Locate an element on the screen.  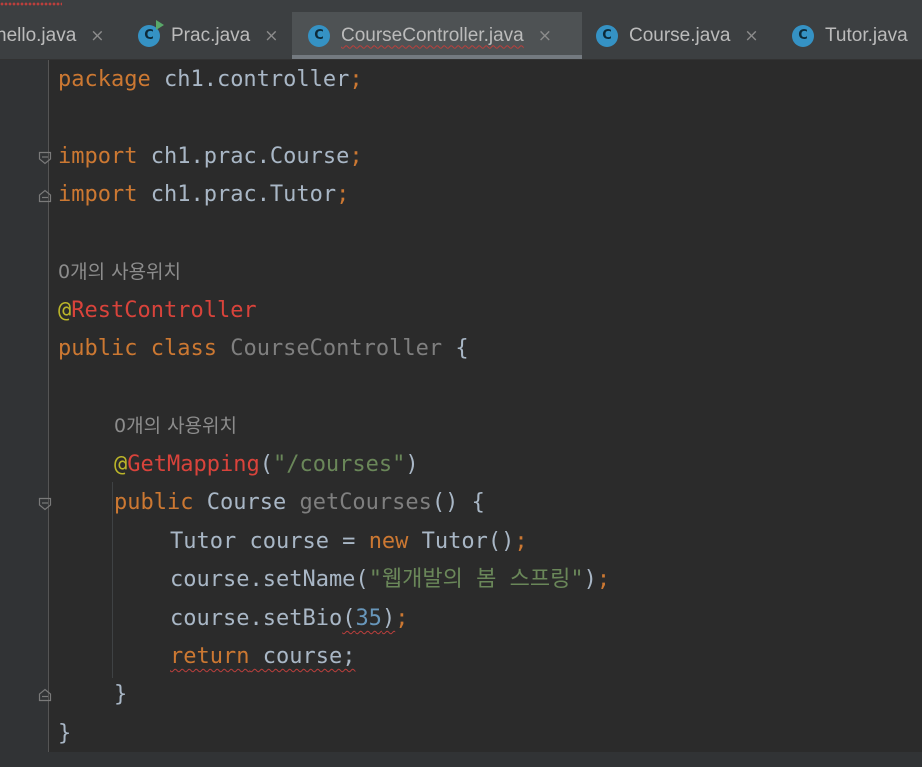
code-line-class-close: } is located at coordinates (65, 733).